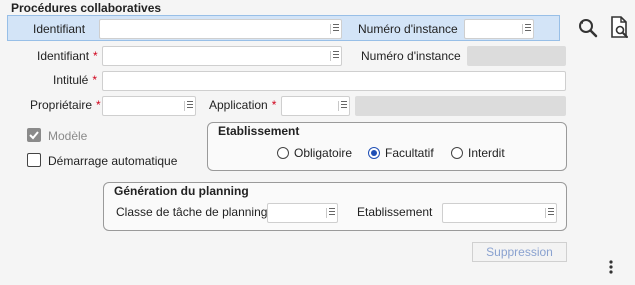 Image resolution: width=635 pixels, height=285 pixels. I want to click on demarrage-label: Démarrage automatique, so click(113, 161).